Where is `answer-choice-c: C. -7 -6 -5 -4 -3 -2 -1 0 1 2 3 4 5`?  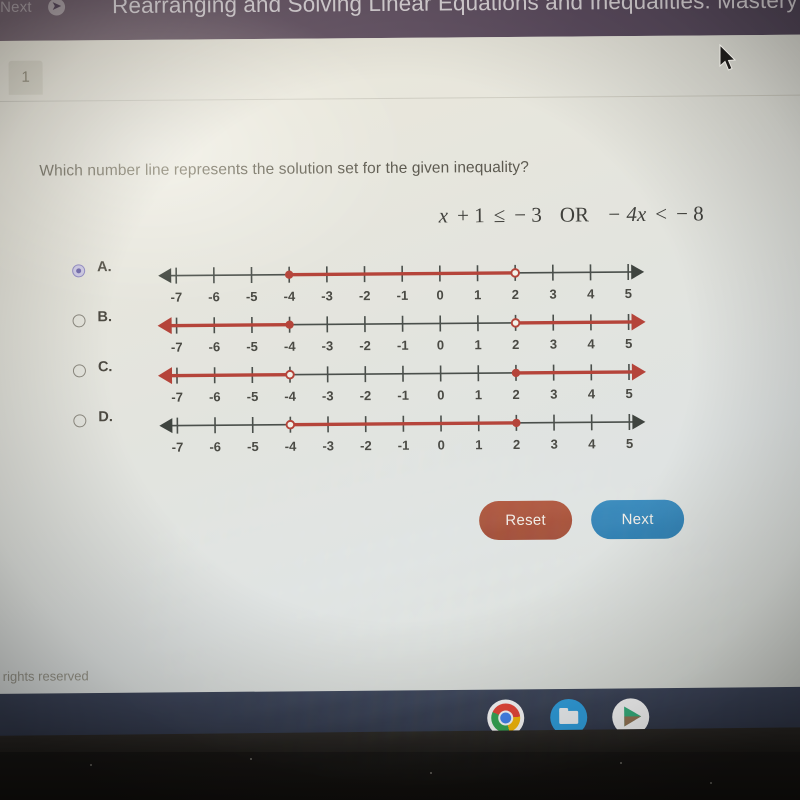
answer-choice-c: C. -7 -6 -5 -4 -3 -2 -1 0 1 2 3 4 5 is located at coordinates (400, 381).